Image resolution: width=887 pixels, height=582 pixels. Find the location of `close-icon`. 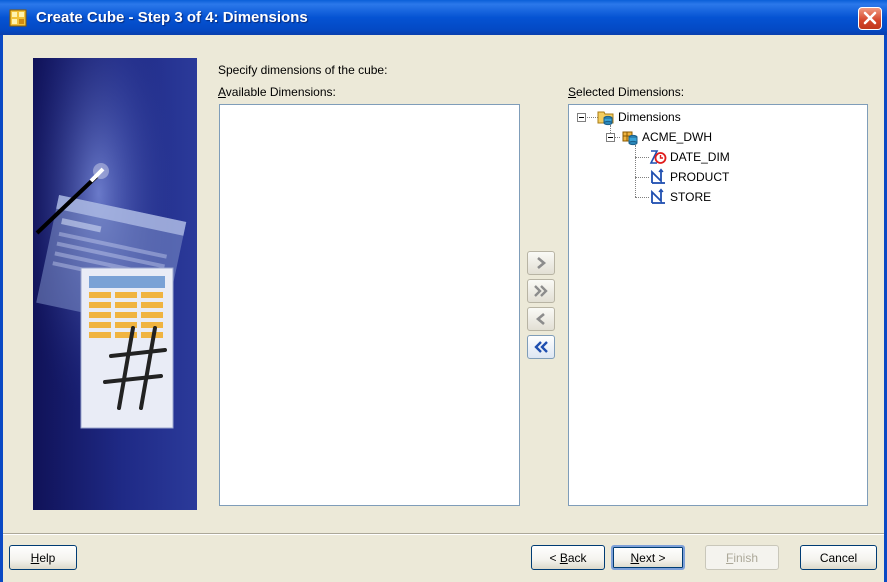

close-icon is located at coordinates (870, 18).